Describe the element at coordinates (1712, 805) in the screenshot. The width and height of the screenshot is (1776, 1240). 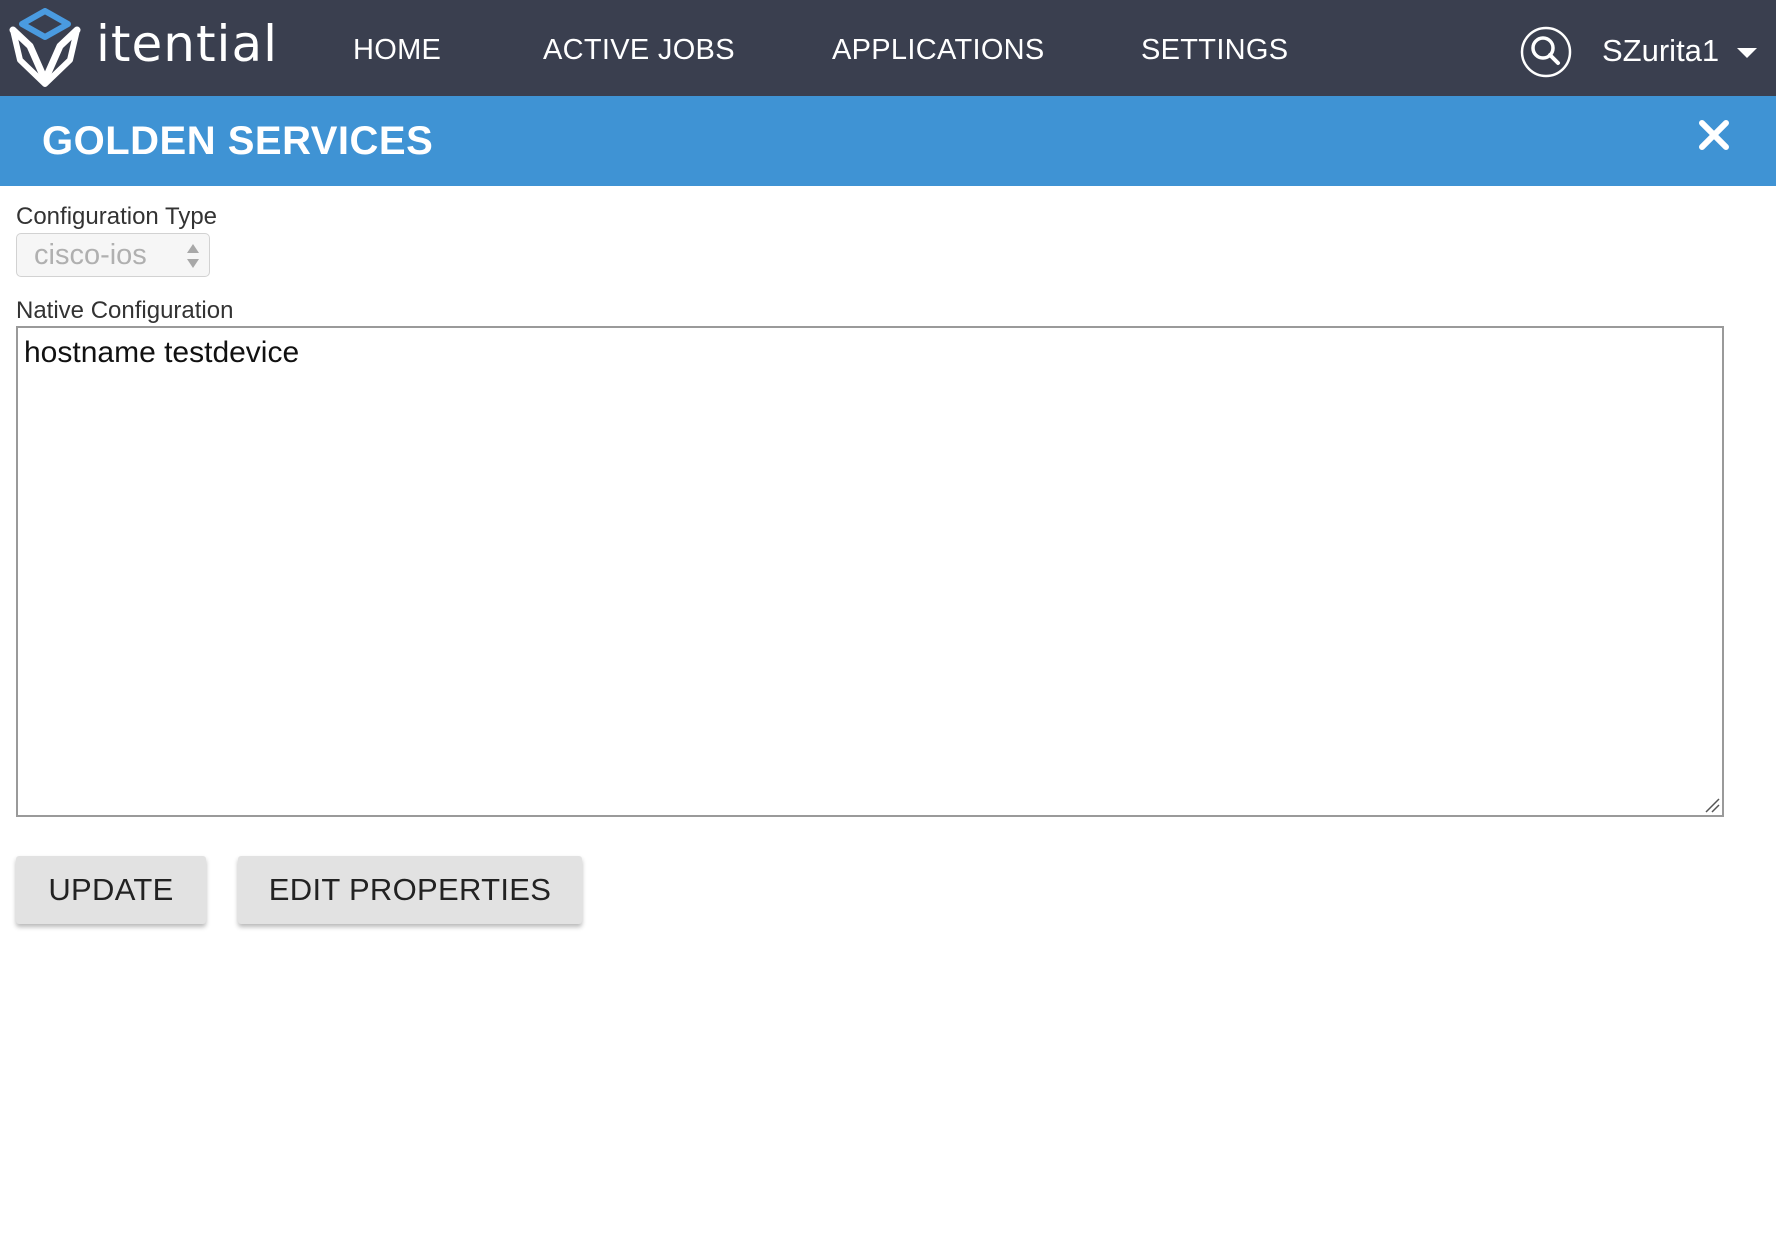
I see `resize-handle-icon` at that location.